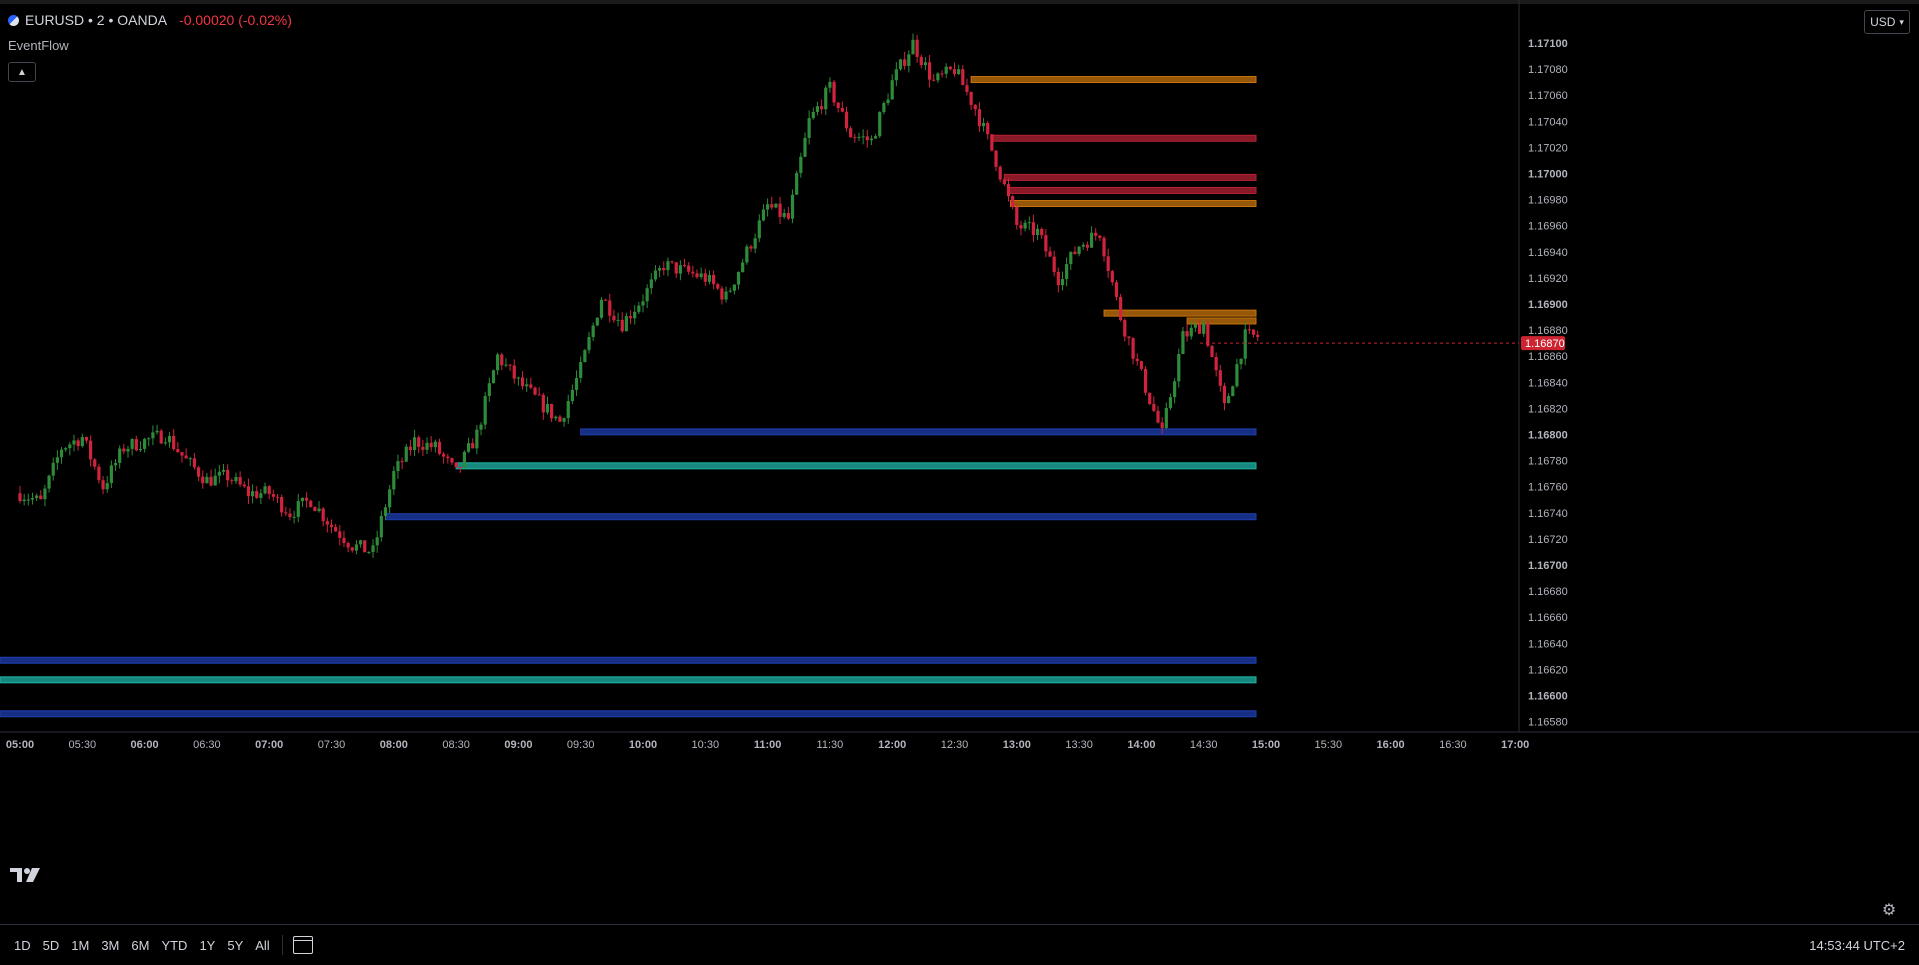 The width and height of the screenshot is (1919, 965). Describe the element at coordinates (174, 945) in the screenshot. I see `range-button-ytd: YTD` at that location.